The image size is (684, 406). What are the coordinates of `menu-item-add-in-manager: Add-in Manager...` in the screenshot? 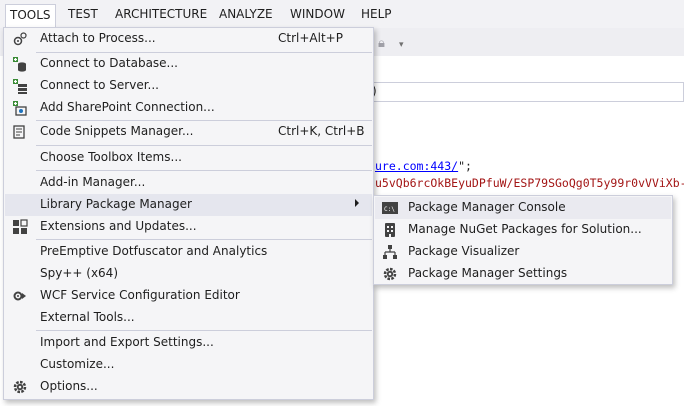 It's located at (188, 183).